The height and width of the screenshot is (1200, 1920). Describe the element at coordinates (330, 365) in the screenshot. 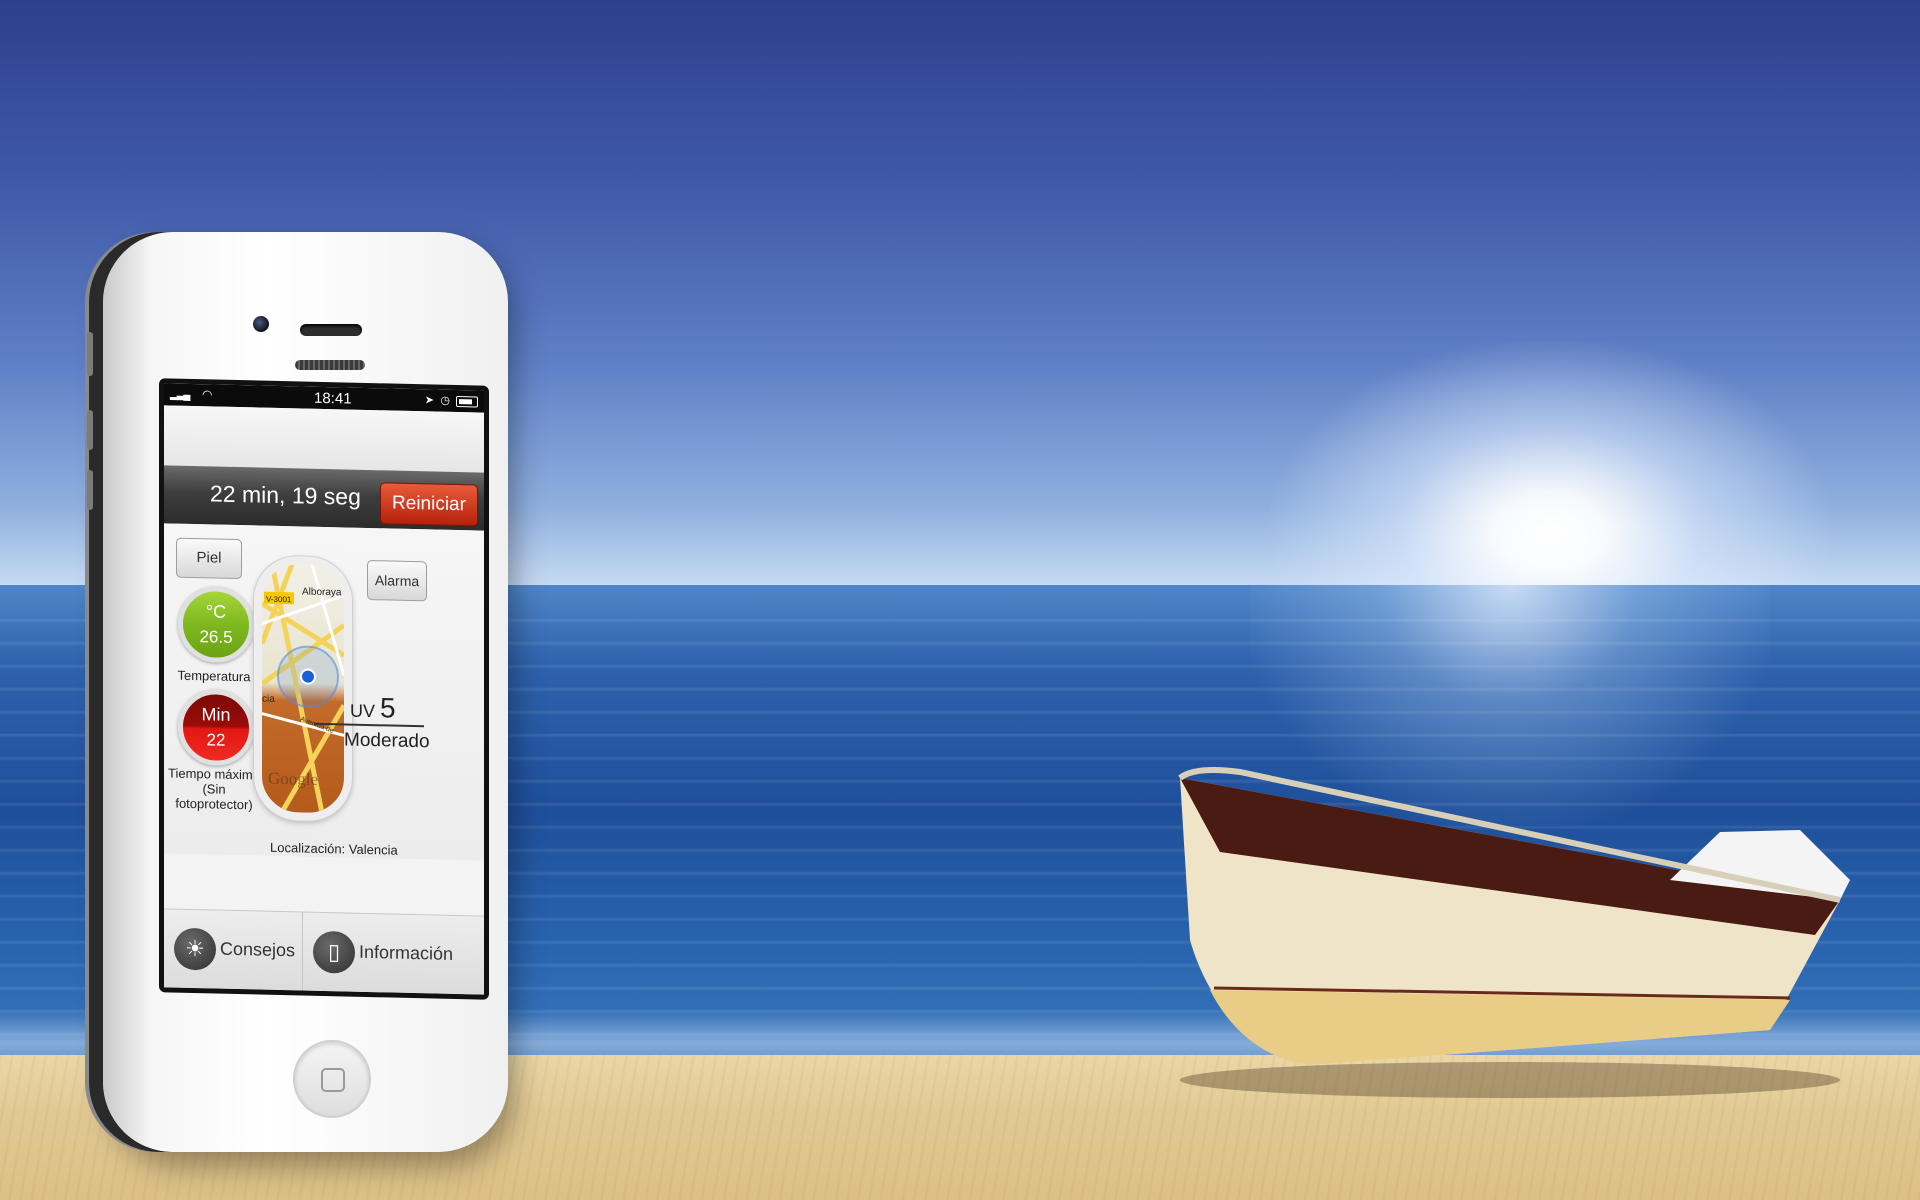

I see `speaker-grille` at that location.